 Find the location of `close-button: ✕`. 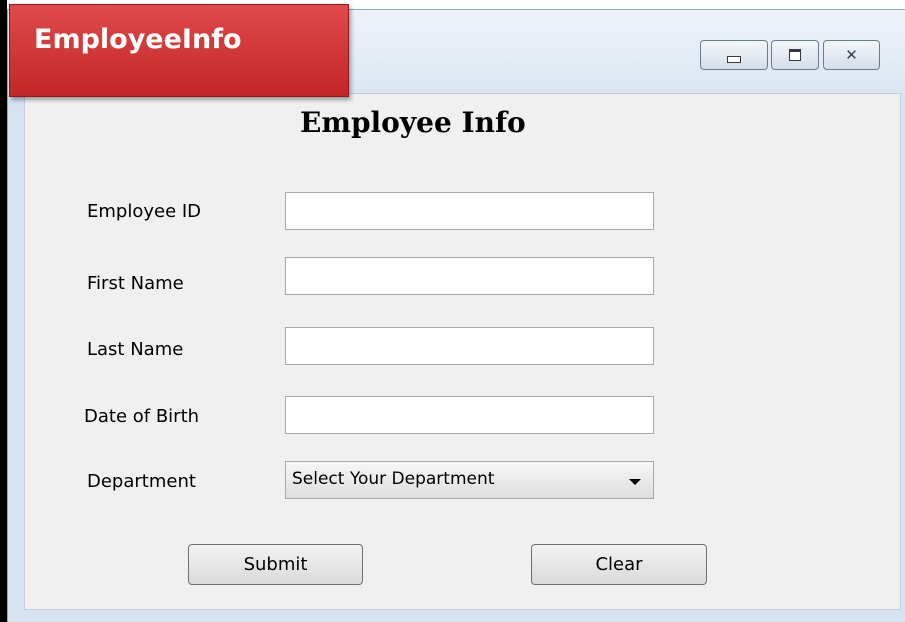

close-button: ✕ is located at coordinates (851, 55).